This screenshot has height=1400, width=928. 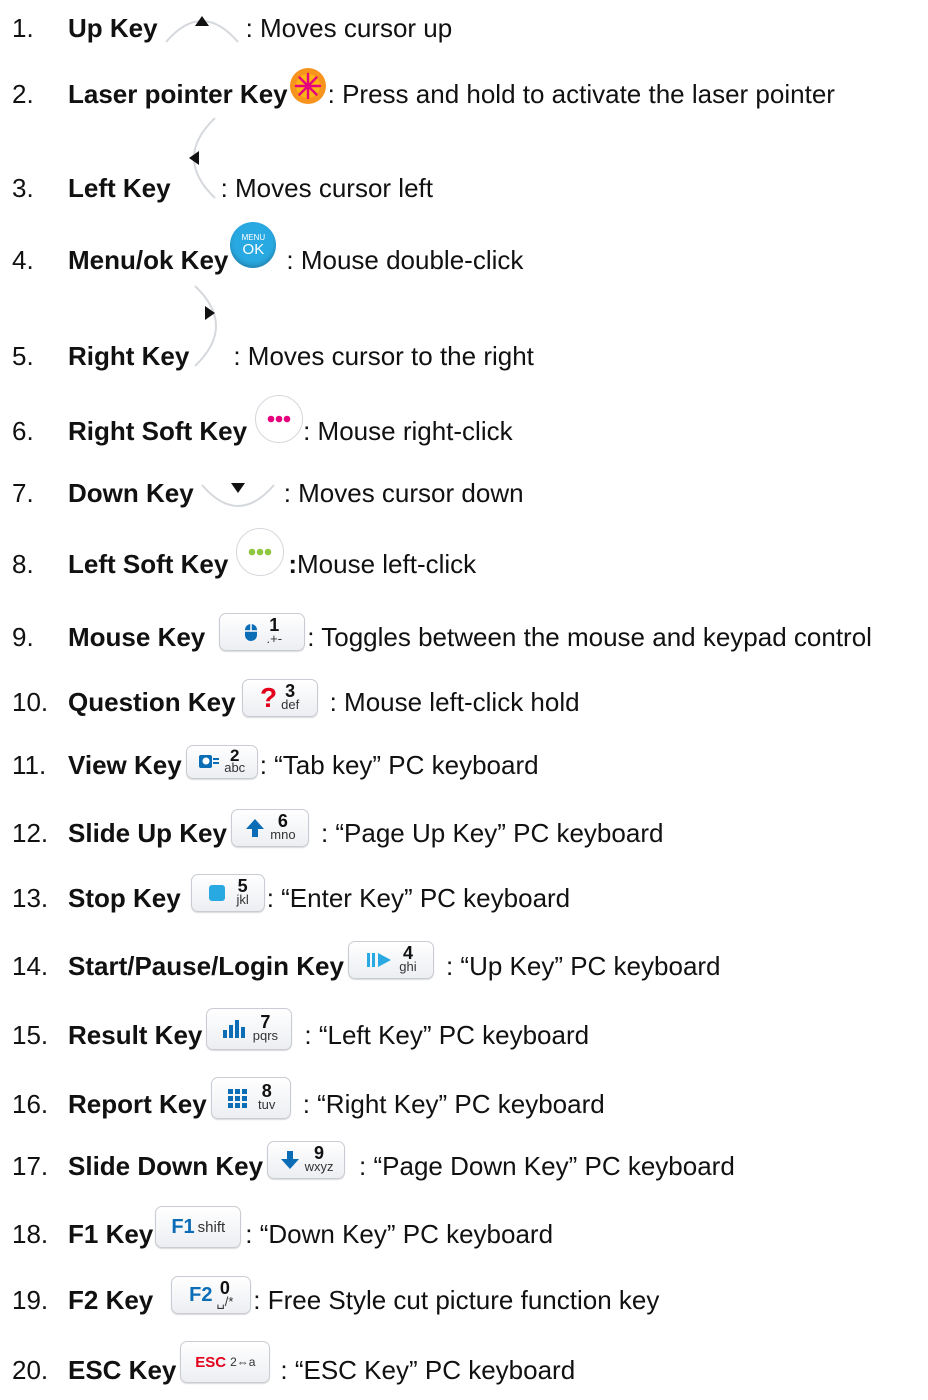 I want to click on arrow-left-icon, so click(x=196, y=158).